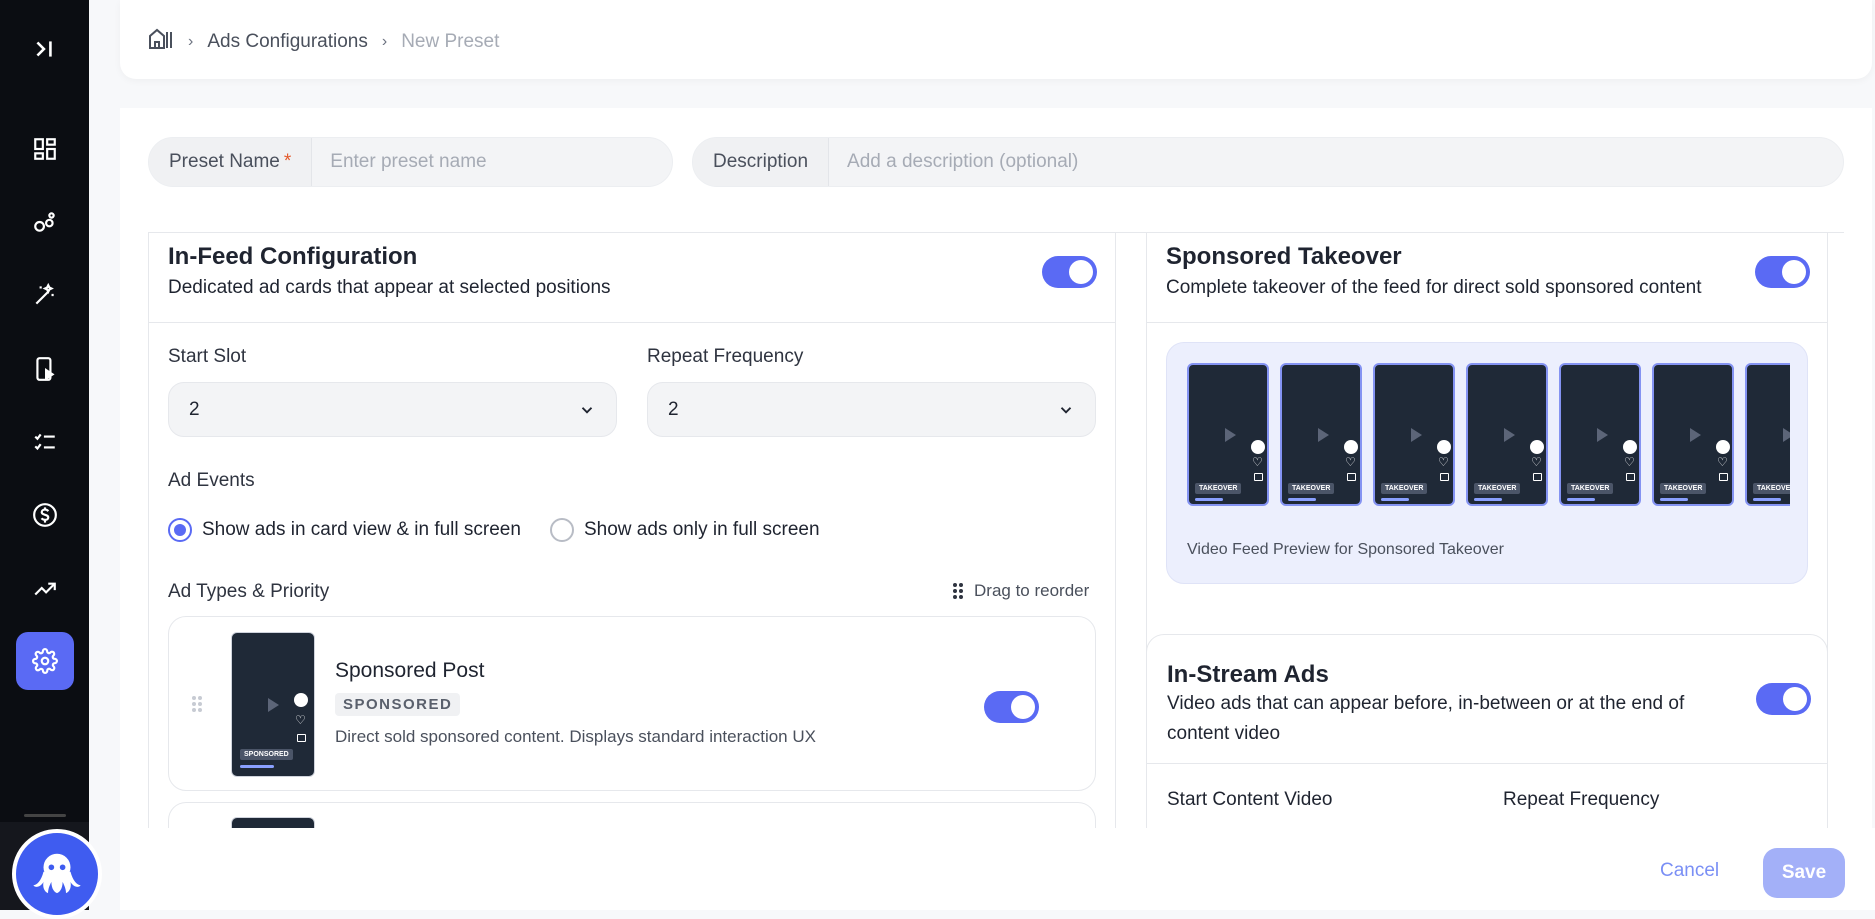 This screenshot has height=919, width=1875. Describe the element at coordinates (673, 409) in the screenshot. I see `repeat-frequency-value: 2` at that location.